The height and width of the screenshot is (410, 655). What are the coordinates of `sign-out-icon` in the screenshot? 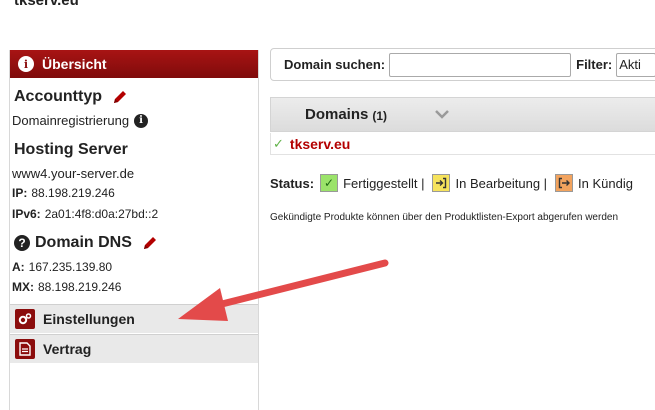 It's located at (564, 183).